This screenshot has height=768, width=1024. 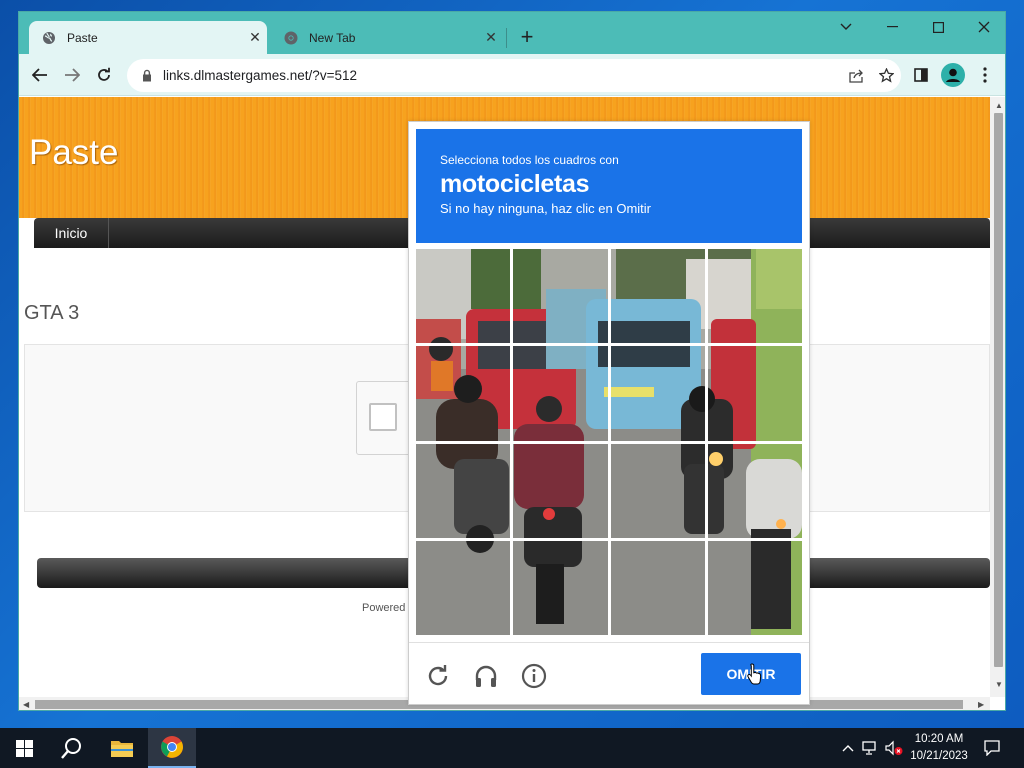 I want to click on tab-paste: Paste ✕, so click(x=148, y=37).